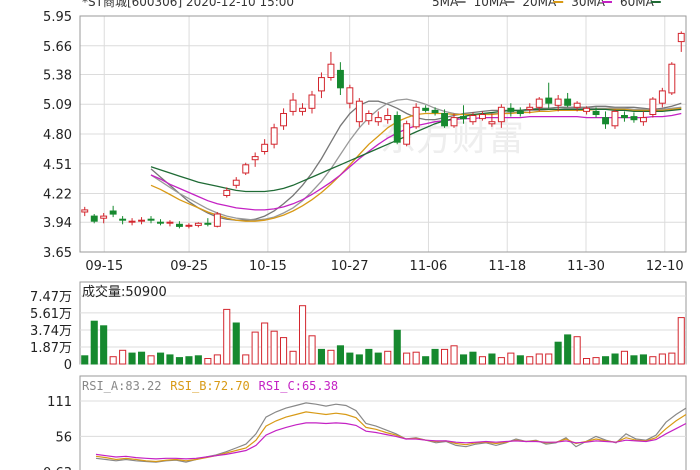 Image resolution: width=700 pixels, height=470 pixels. I want to click on price-tick-label: 5.09, so click(57, 105).